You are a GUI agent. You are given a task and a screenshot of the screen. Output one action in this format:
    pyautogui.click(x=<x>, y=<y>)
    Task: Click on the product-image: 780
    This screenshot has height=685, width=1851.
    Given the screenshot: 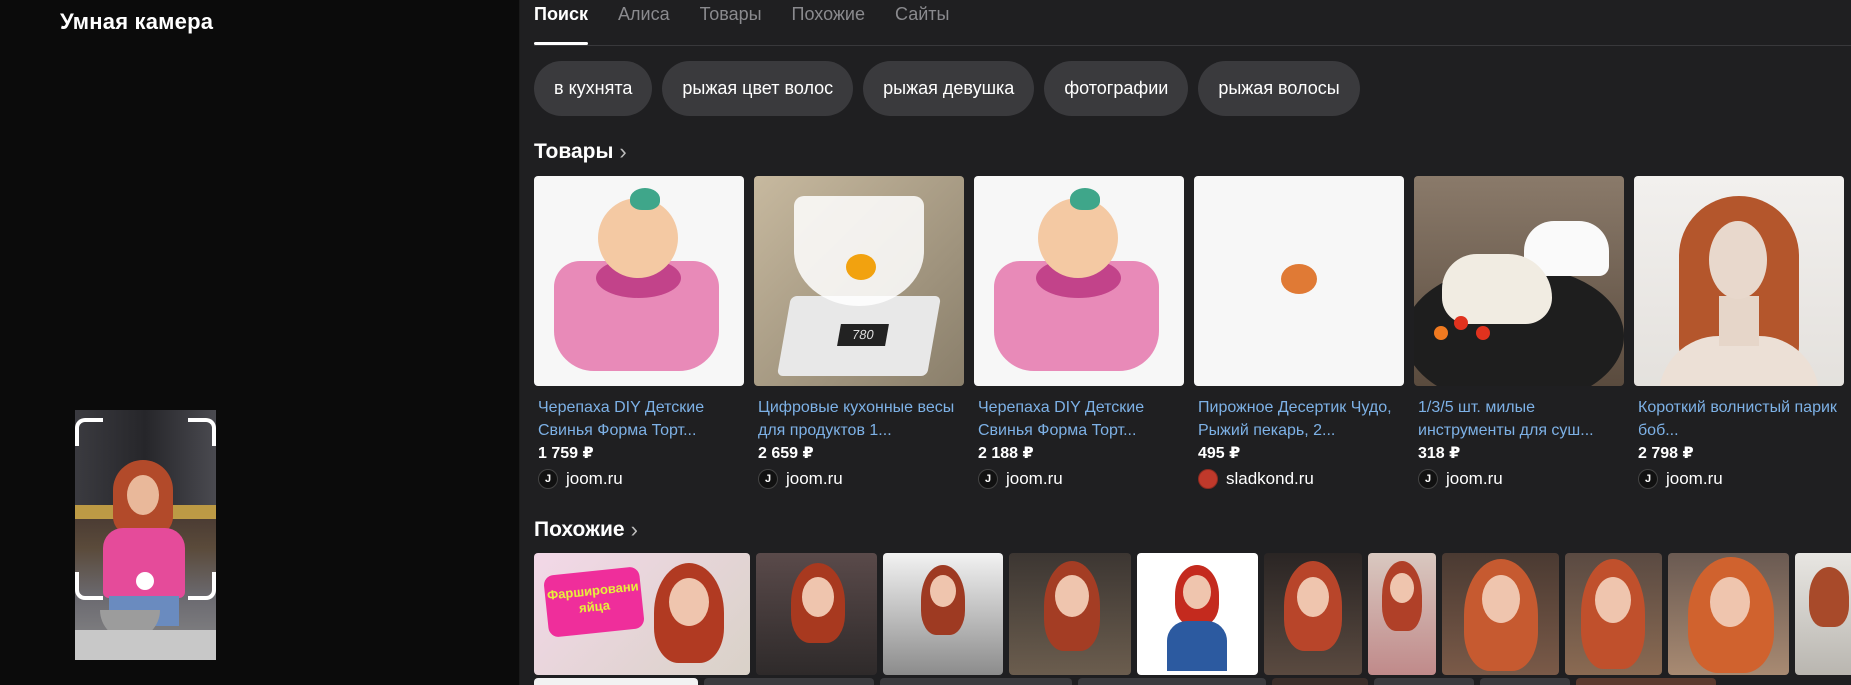 What is the action you would take?
    pyautogui.click(x=859, y=281)
    